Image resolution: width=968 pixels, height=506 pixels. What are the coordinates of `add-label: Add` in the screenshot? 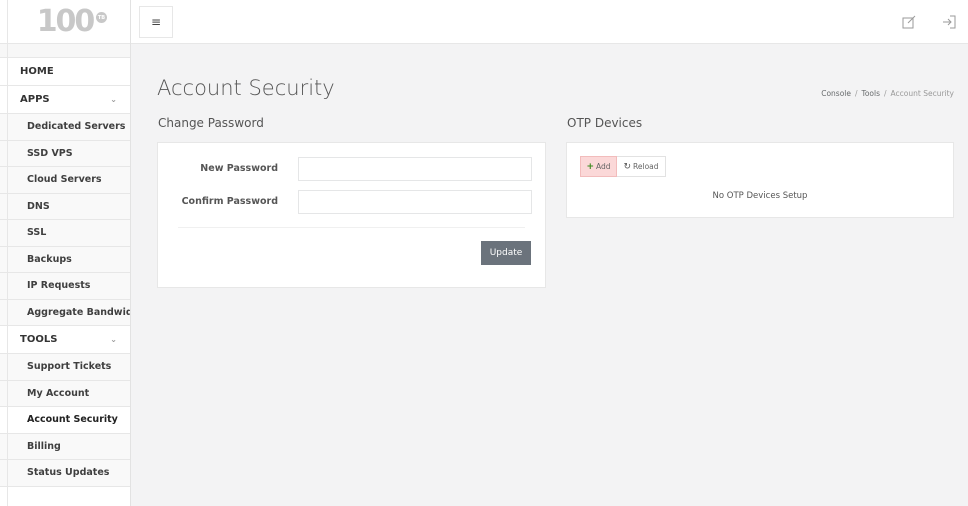 It's located at (603, 166).